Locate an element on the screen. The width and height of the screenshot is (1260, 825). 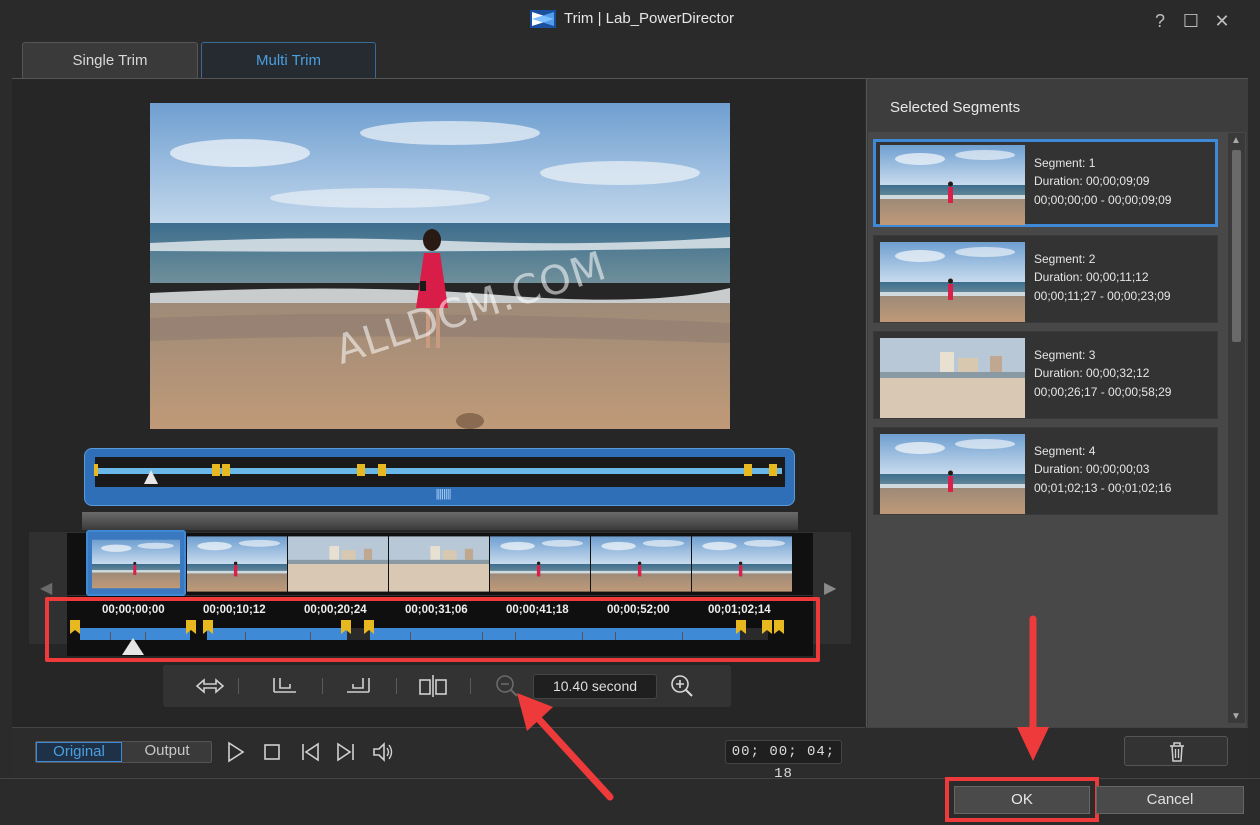
scrollbar-thumb is located at coordinates (1236, 246).